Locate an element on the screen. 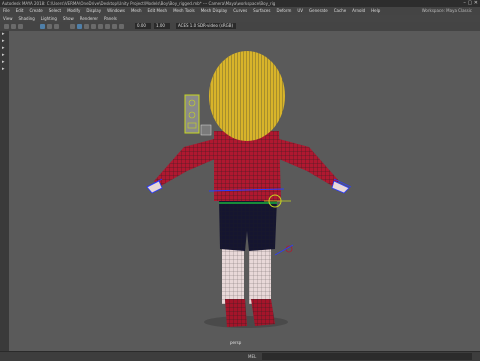 The image size is (480, 361). shadow-icon is located at coordinates (107, 26).